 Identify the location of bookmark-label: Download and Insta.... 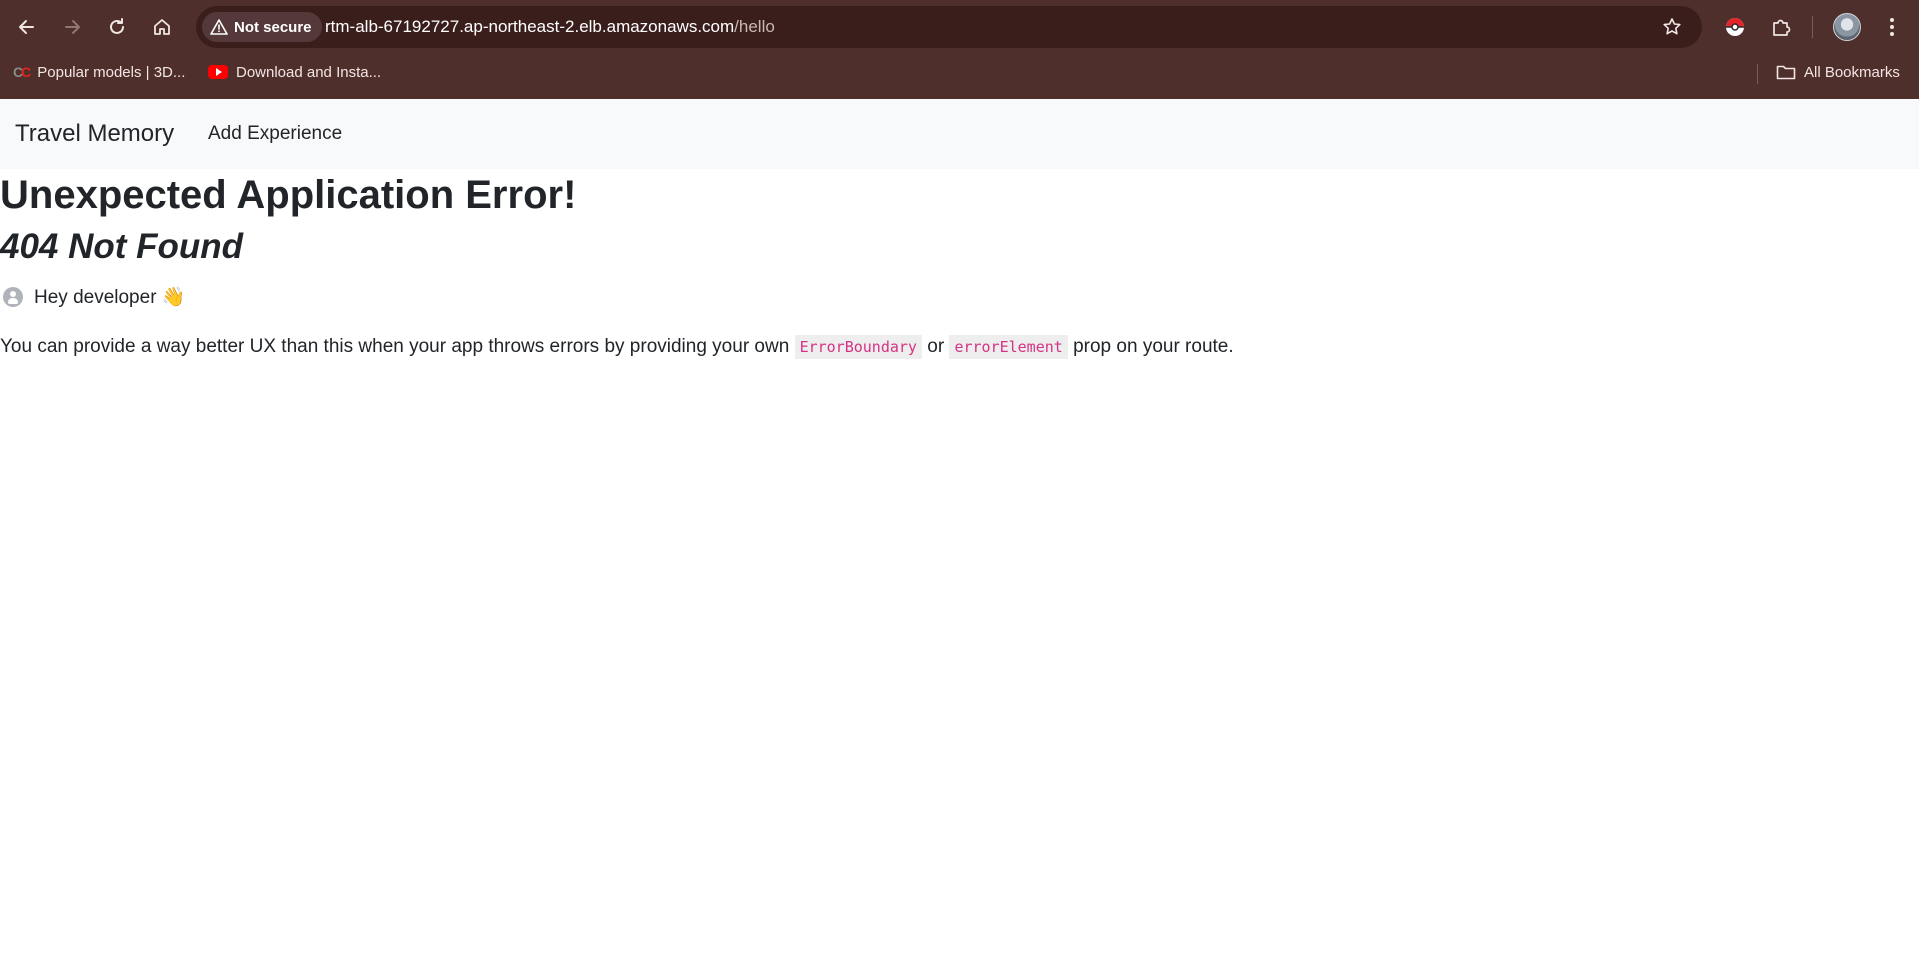
(309, 72).